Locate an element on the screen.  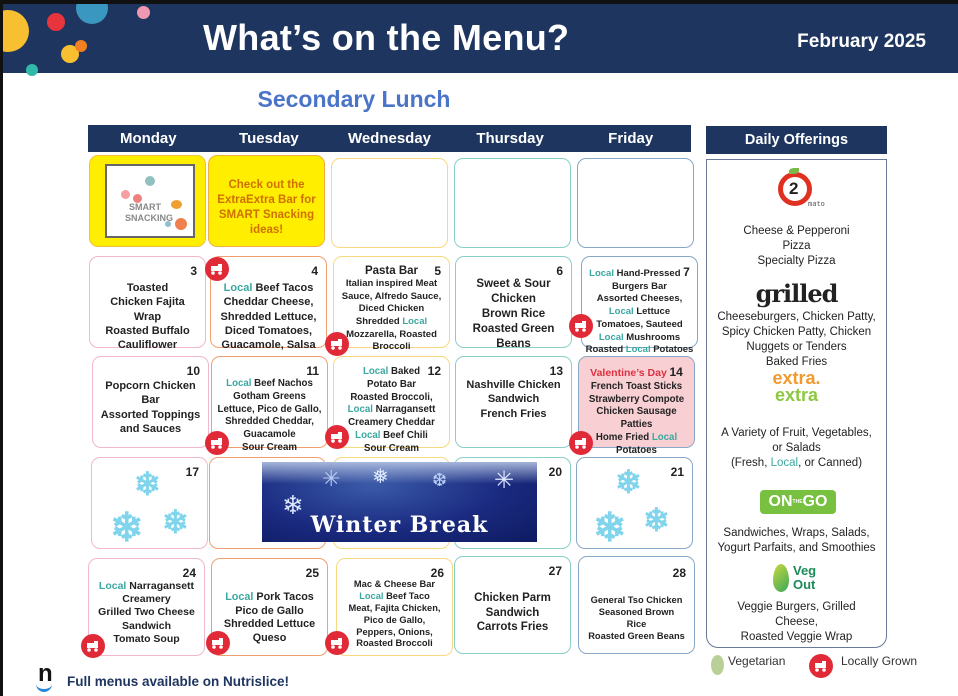
day-cell-21: 21 ❄ ❄ ❄ is located at coordinates (634, 503).